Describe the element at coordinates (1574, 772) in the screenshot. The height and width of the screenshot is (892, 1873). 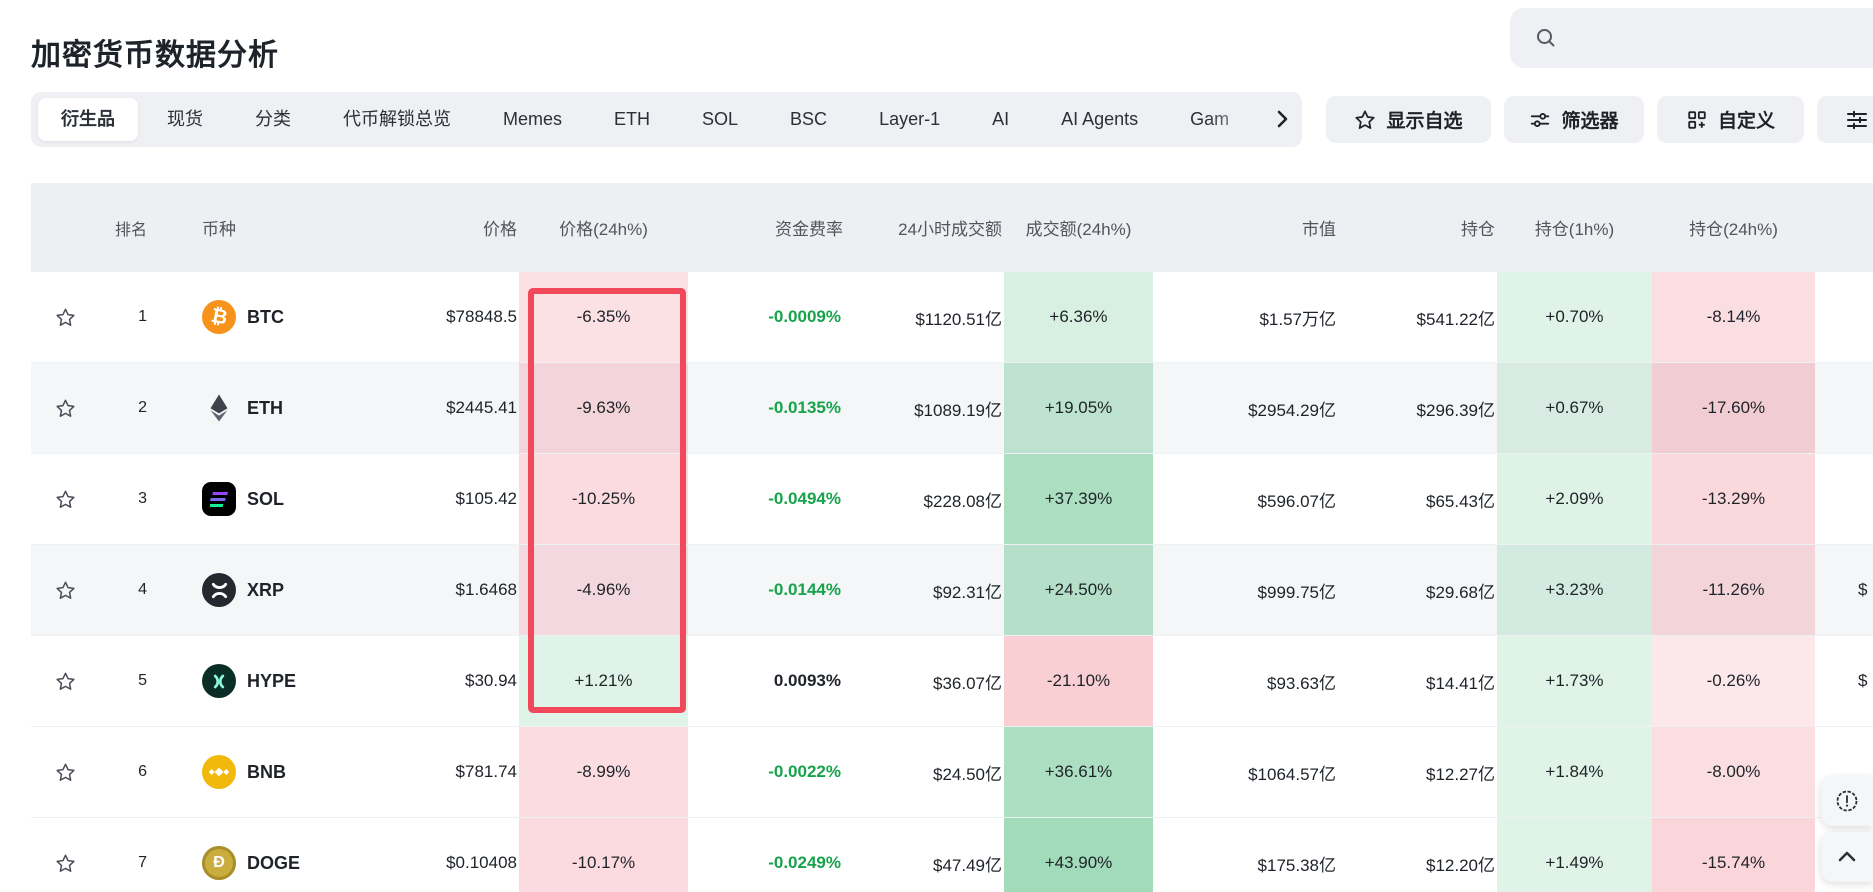
I see `oi-1h-pct-cell: +1.84%` at that location.